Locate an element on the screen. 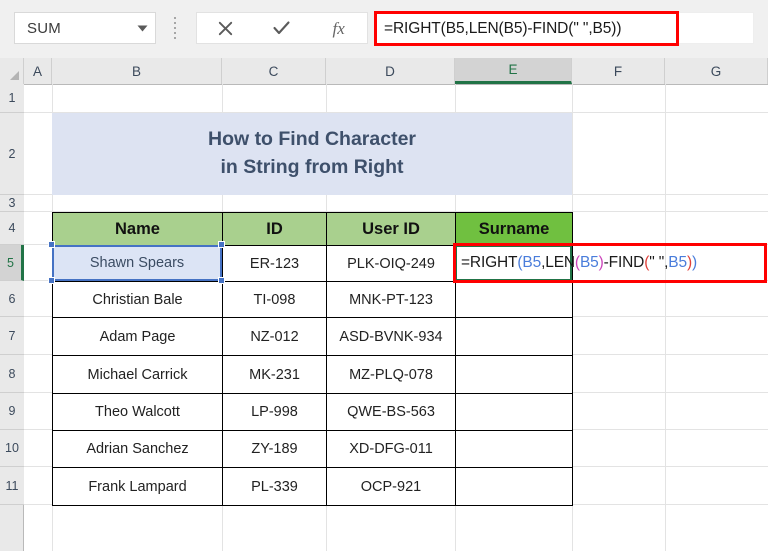 The width and height of the screenshot is (768, 551). table-cell: MK-231 is located at coordinates (274, 374).